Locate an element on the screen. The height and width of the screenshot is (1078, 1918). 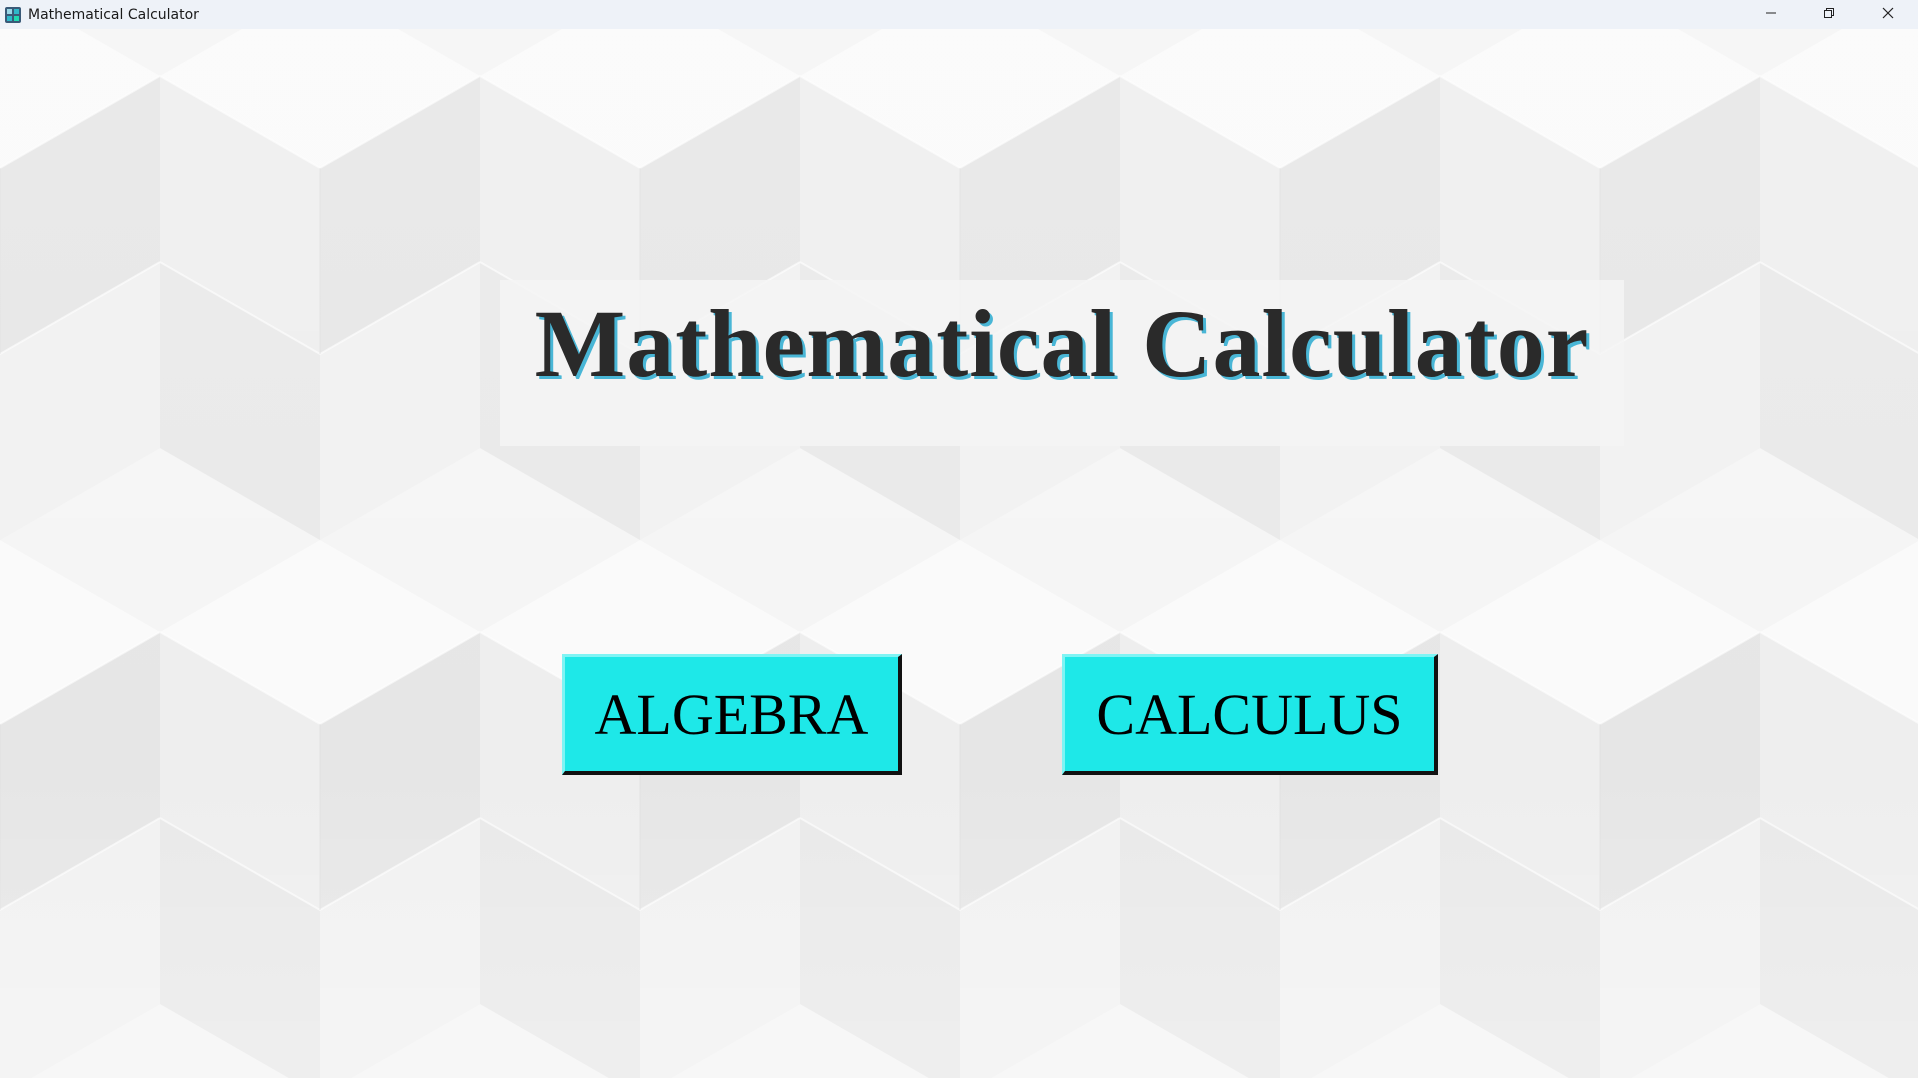
restore-icon is located at coordinates (1829, 15).